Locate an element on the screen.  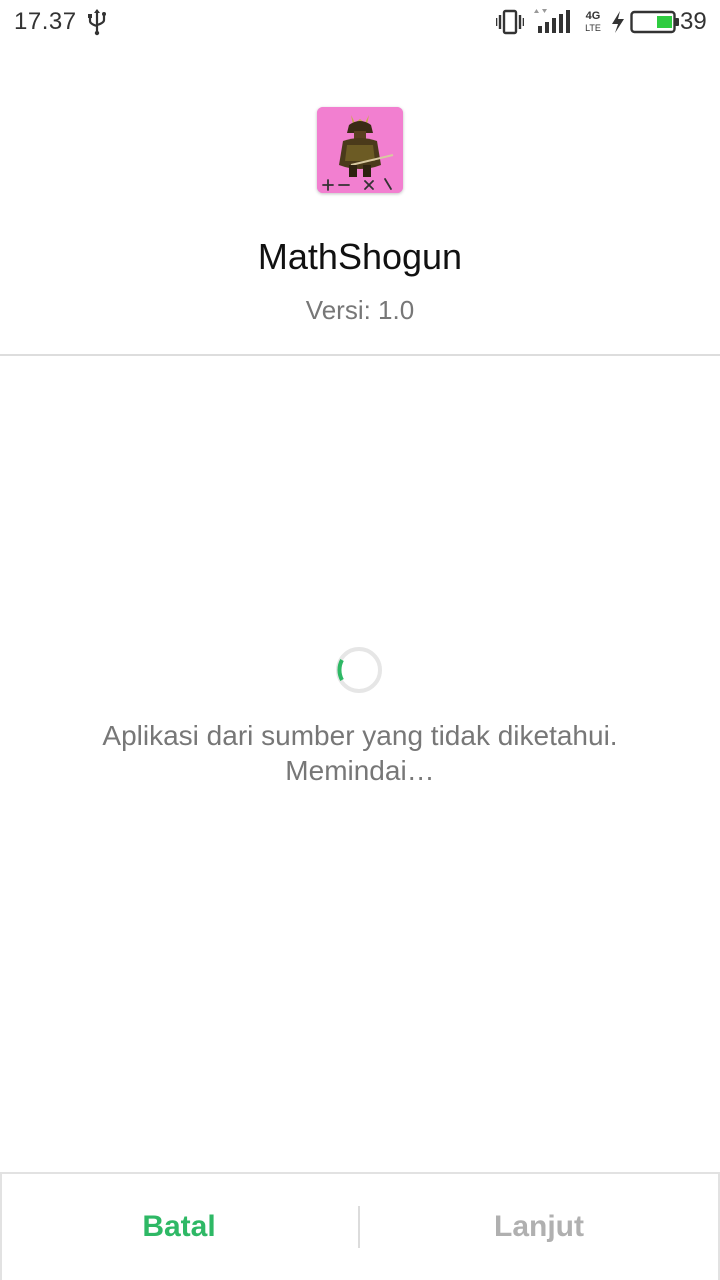
network-type-icon: 4G LTE is located at coordinates (593, 23).